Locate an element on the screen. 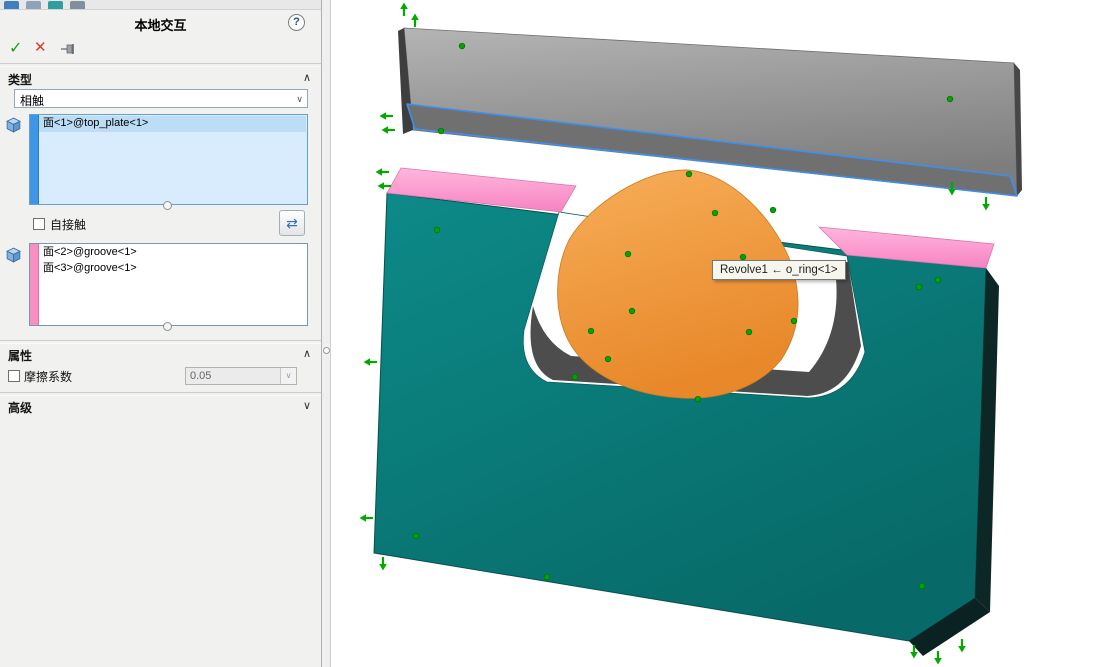  ok-button: ✓ is located at coordinates (15, 48).